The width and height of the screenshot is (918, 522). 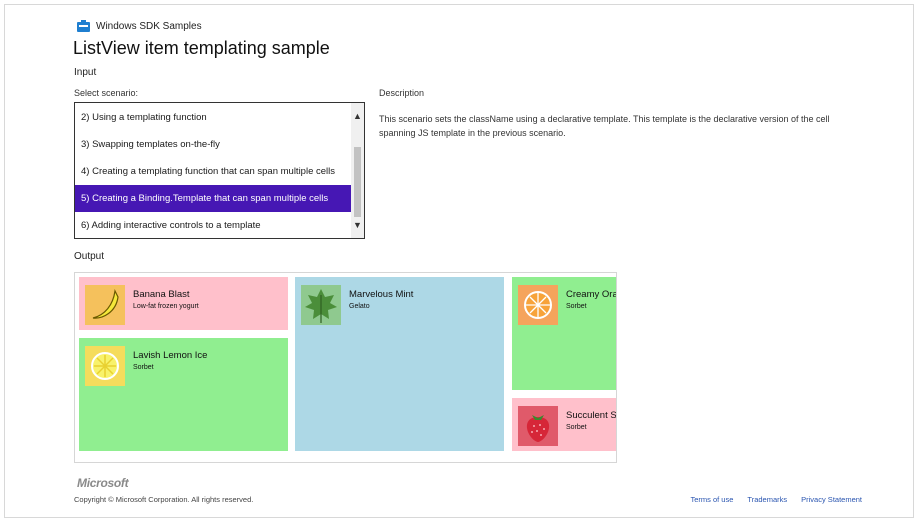 I want to click on mint-leaf-icon, so click(x=321, y=305).